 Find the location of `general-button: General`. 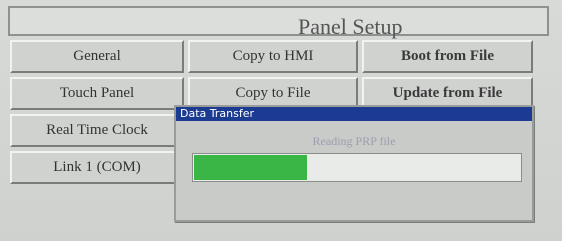

general-button: General is located at coordinates (97, 56).